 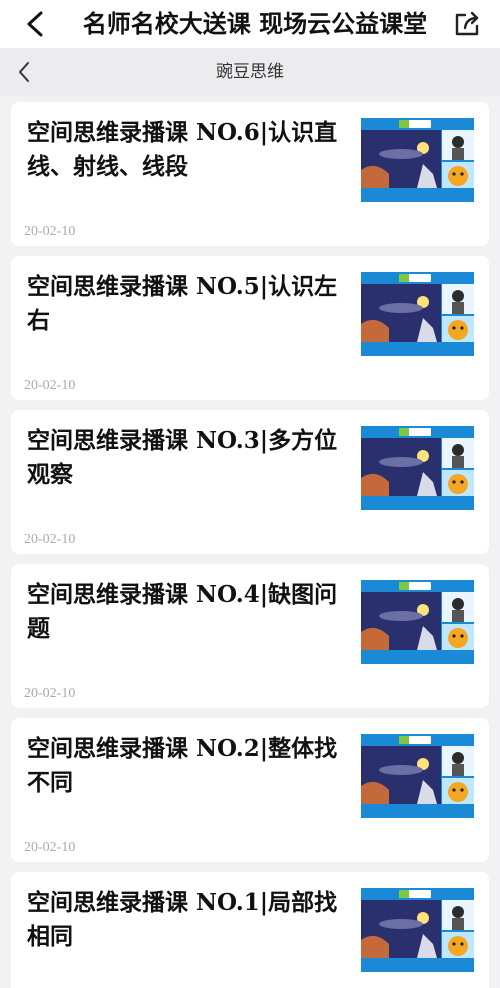 What do you see at coordinates (182, 765) in the screenshot?
I see `item-title: 空间思维录播课 NO.2|整体找不同` at bounding box center [182, 765].